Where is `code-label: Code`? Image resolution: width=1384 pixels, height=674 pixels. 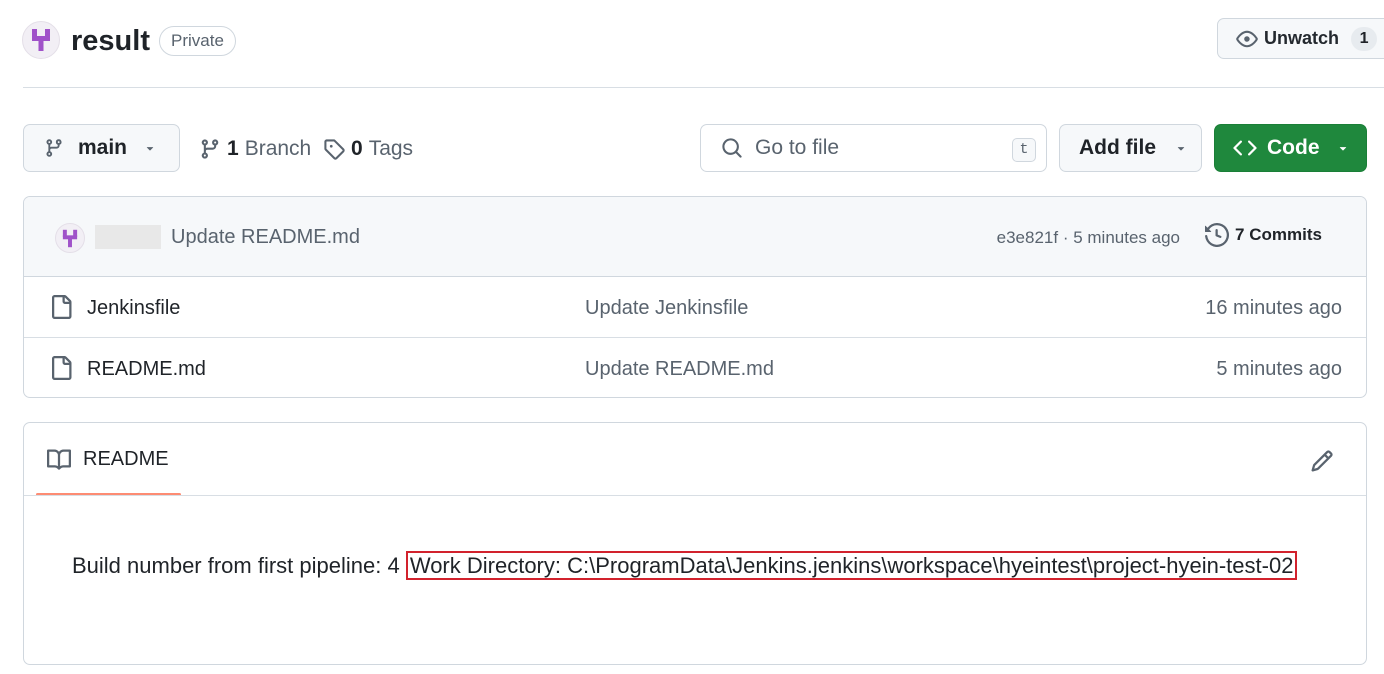
code-label: Code is located at coordinates (1293, 147).